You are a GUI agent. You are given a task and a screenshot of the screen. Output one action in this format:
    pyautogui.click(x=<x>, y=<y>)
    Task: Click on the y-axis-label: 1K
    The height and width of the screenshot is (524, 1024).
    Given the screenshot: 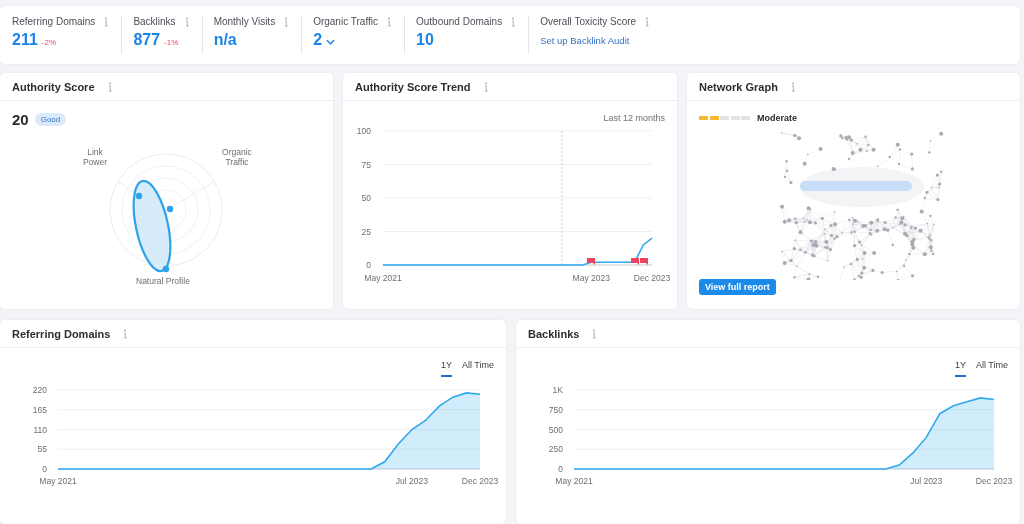 What is the action you would take?
    pyautogui.click(x=557, y=390)
    